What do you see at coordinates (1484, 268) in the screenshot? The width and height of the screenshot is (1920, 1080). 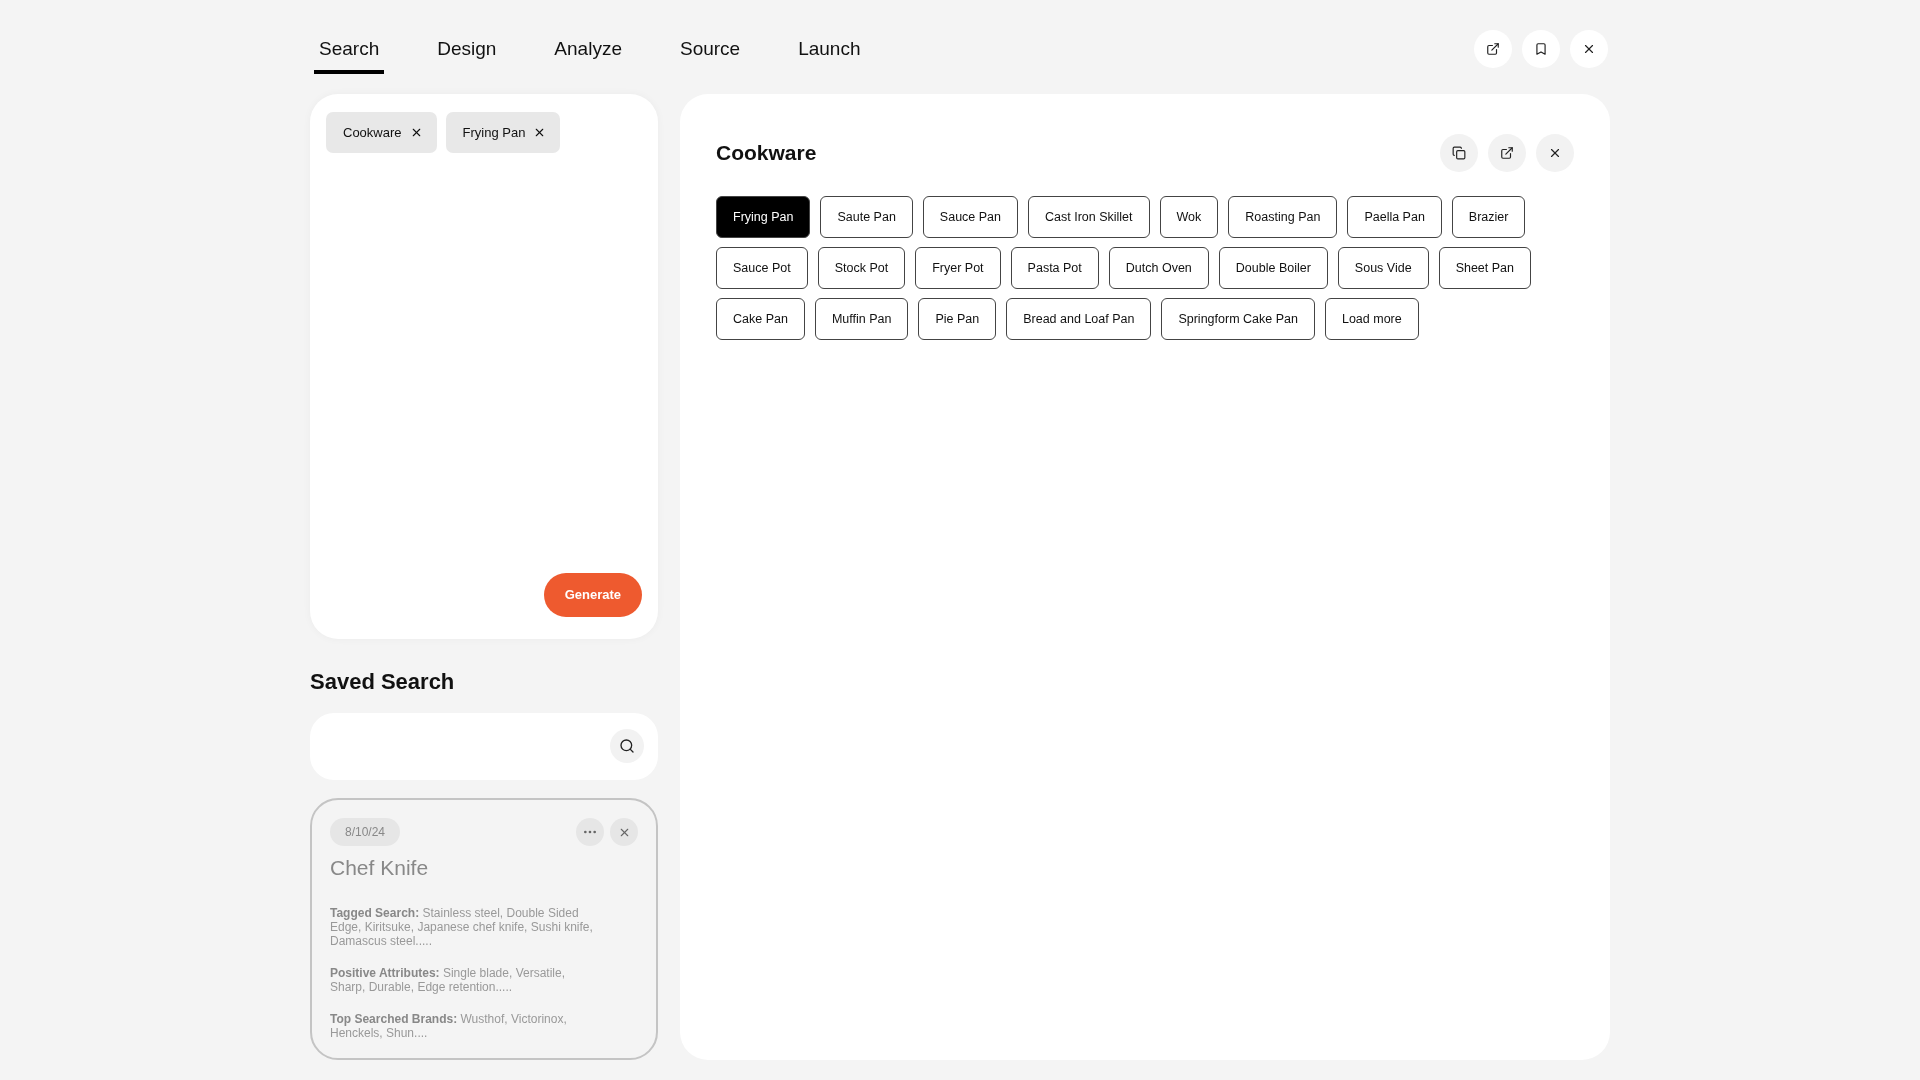 I see `option-chip: Sheet Pan` at bounding box center [1484, 268].